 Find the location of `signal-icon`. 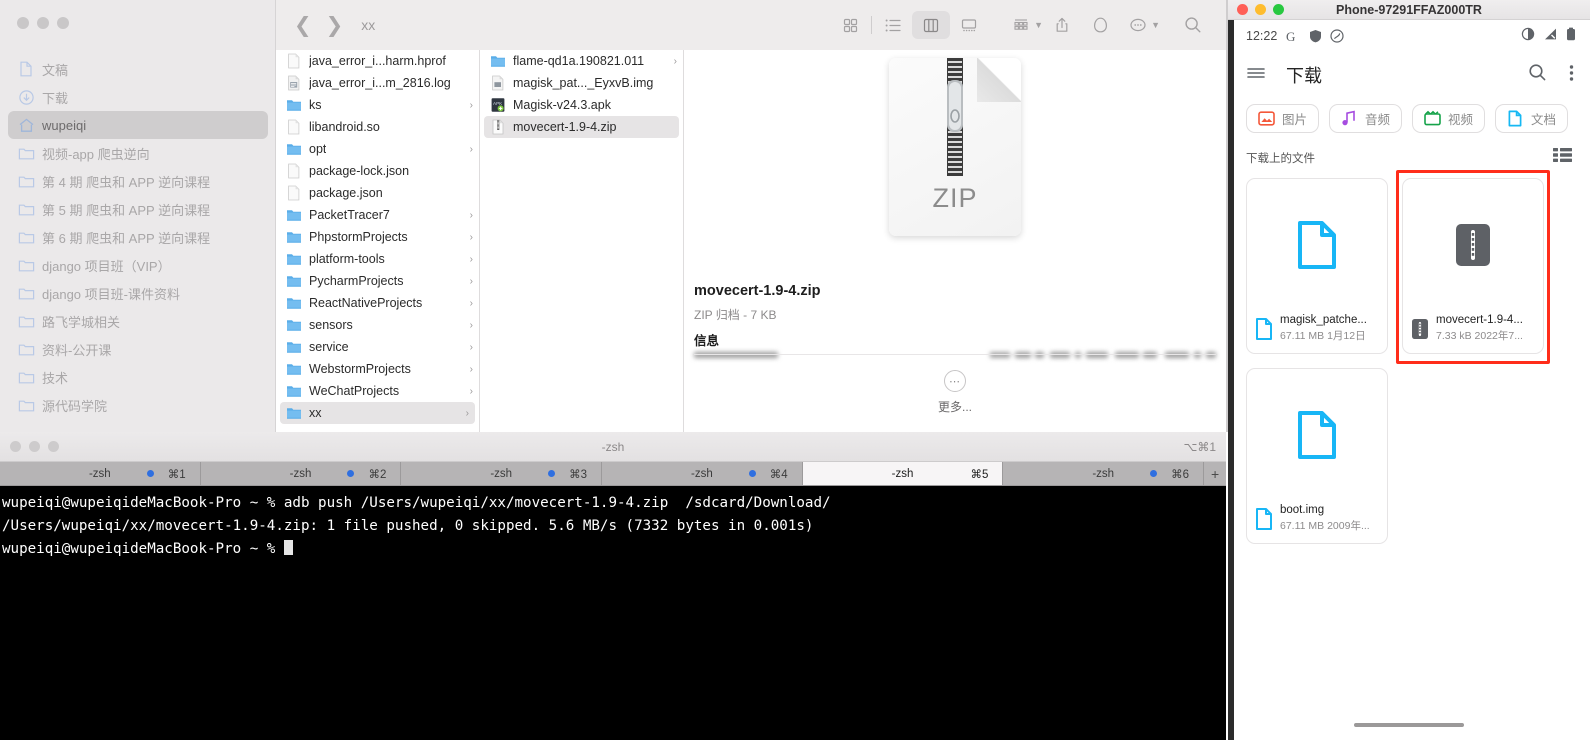

signal-icon is located at coordinates (1550, 36).